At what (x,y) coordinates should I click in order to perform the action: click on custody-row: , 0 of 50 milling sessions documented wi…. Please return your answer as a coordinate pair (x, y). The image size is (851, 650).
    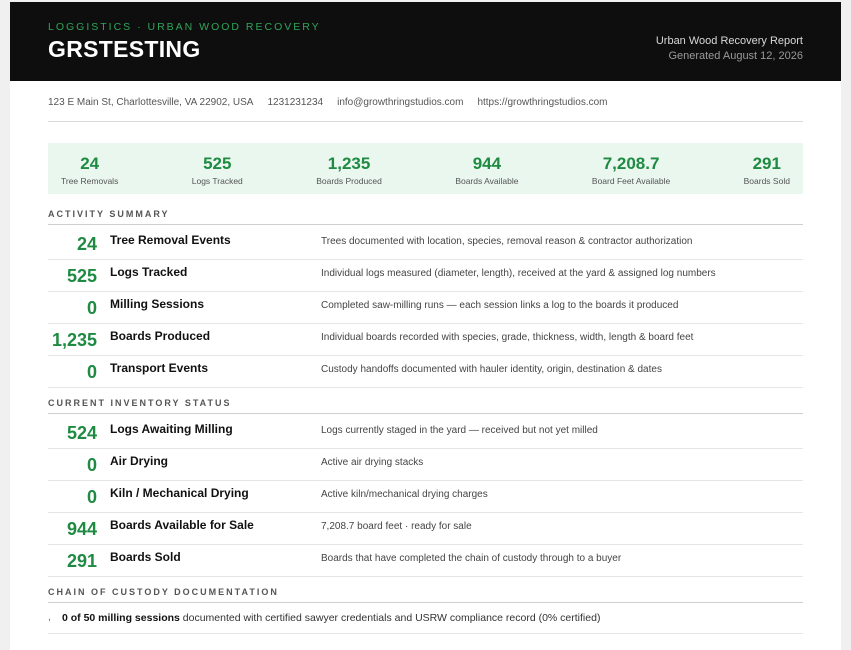
    Looking at the image, I should click on (425, 618).